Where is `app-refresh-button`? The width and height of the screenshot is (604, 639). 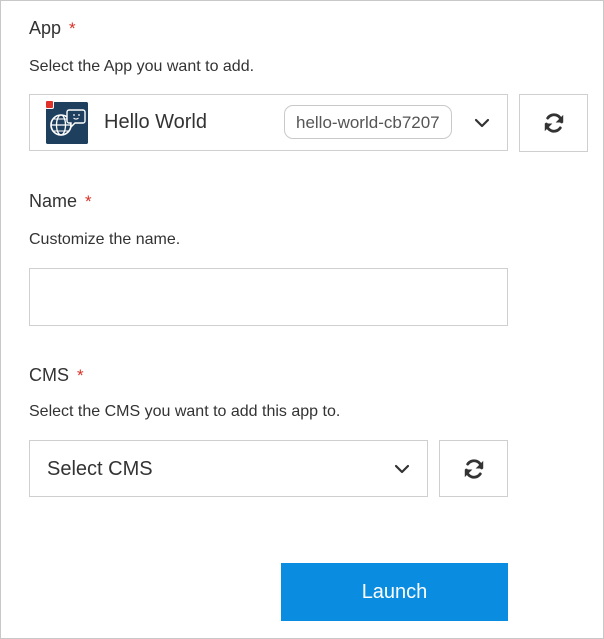
app-refresh-button is located at coordinates (553, 123).